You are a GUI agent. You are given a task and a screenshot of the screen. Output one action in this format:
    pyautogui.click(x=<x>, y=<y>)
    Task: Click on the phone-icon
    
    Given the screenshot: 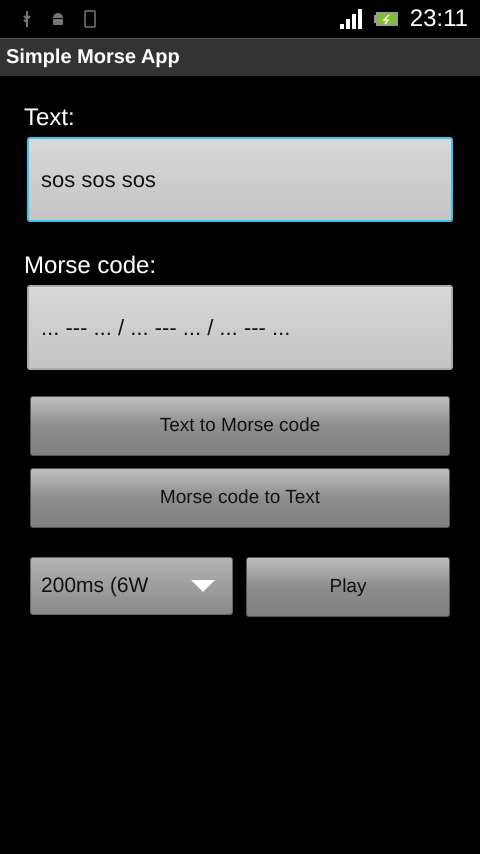 What is the action you would take?
    pyautogui.click(x=90, y=19)
    